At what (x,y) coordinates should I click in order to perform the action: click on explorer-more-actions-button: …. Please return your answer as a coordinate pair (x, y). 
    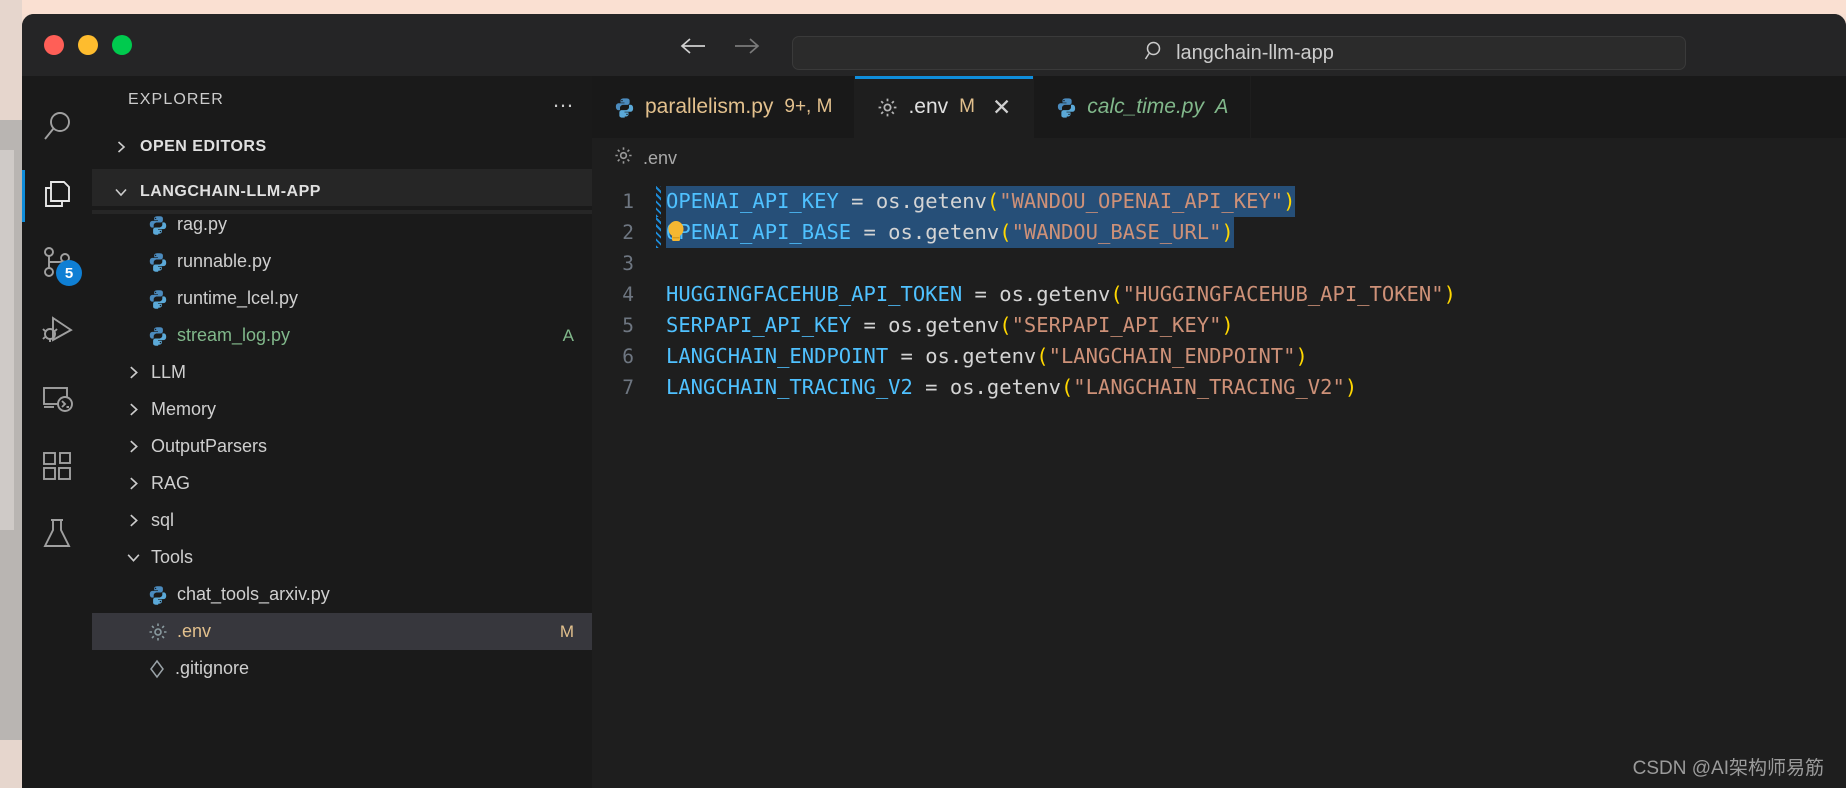
    Looking at the image, I should click on (564, 100).